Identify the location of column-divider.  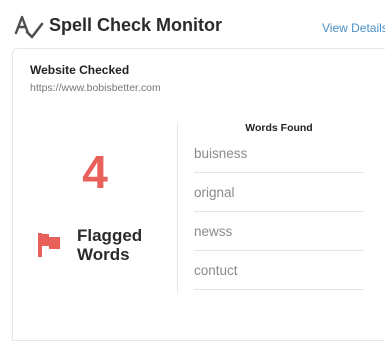
(177, 208).